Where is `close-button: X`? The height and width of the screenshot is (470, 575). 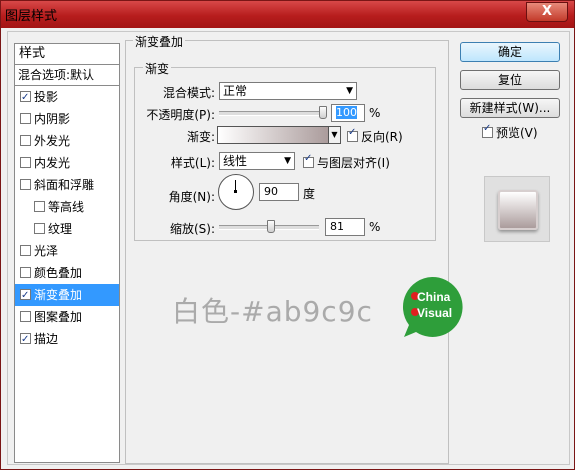
close-button: X is located at coordinates (547, 12).